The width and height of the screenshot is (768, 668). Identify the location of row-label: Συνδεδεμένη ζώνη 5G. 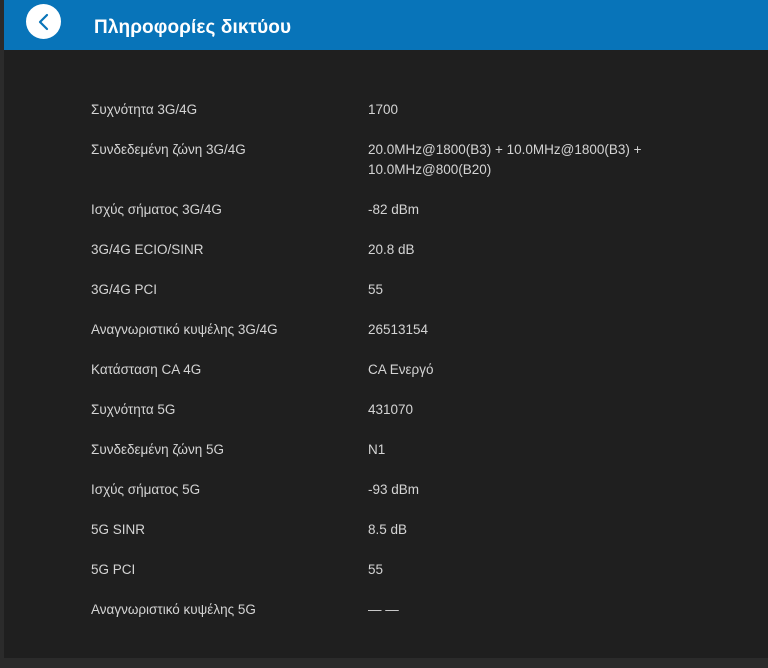
(157, 449).